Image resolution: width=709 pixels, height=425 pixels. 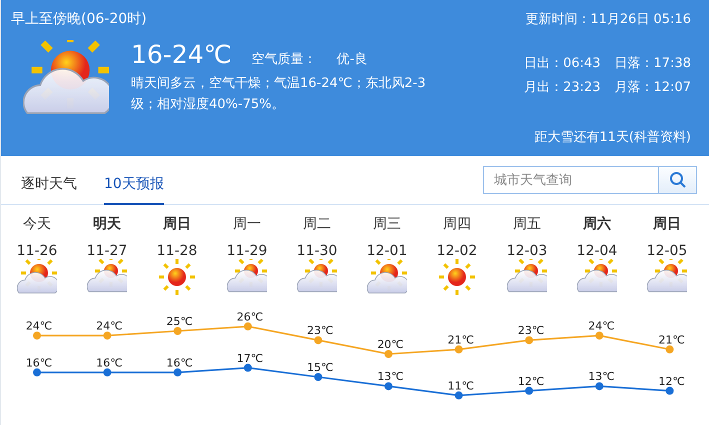 I want to click on weekday-label: 周二, so click(x=317, y=224).